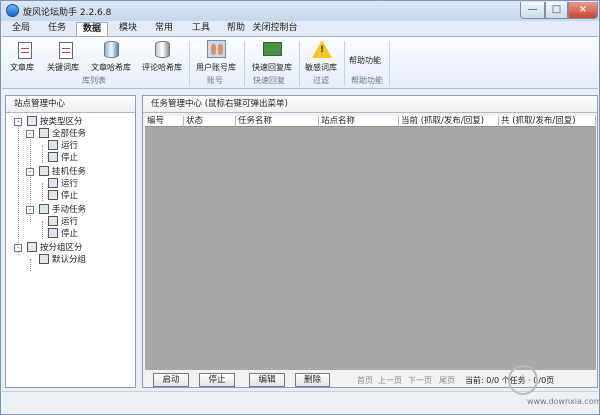 This screenshot has width=600, height=415. Describe the element at coordinates (217, 380) in the screenshot. I see `stop-button: 停止` at that location.